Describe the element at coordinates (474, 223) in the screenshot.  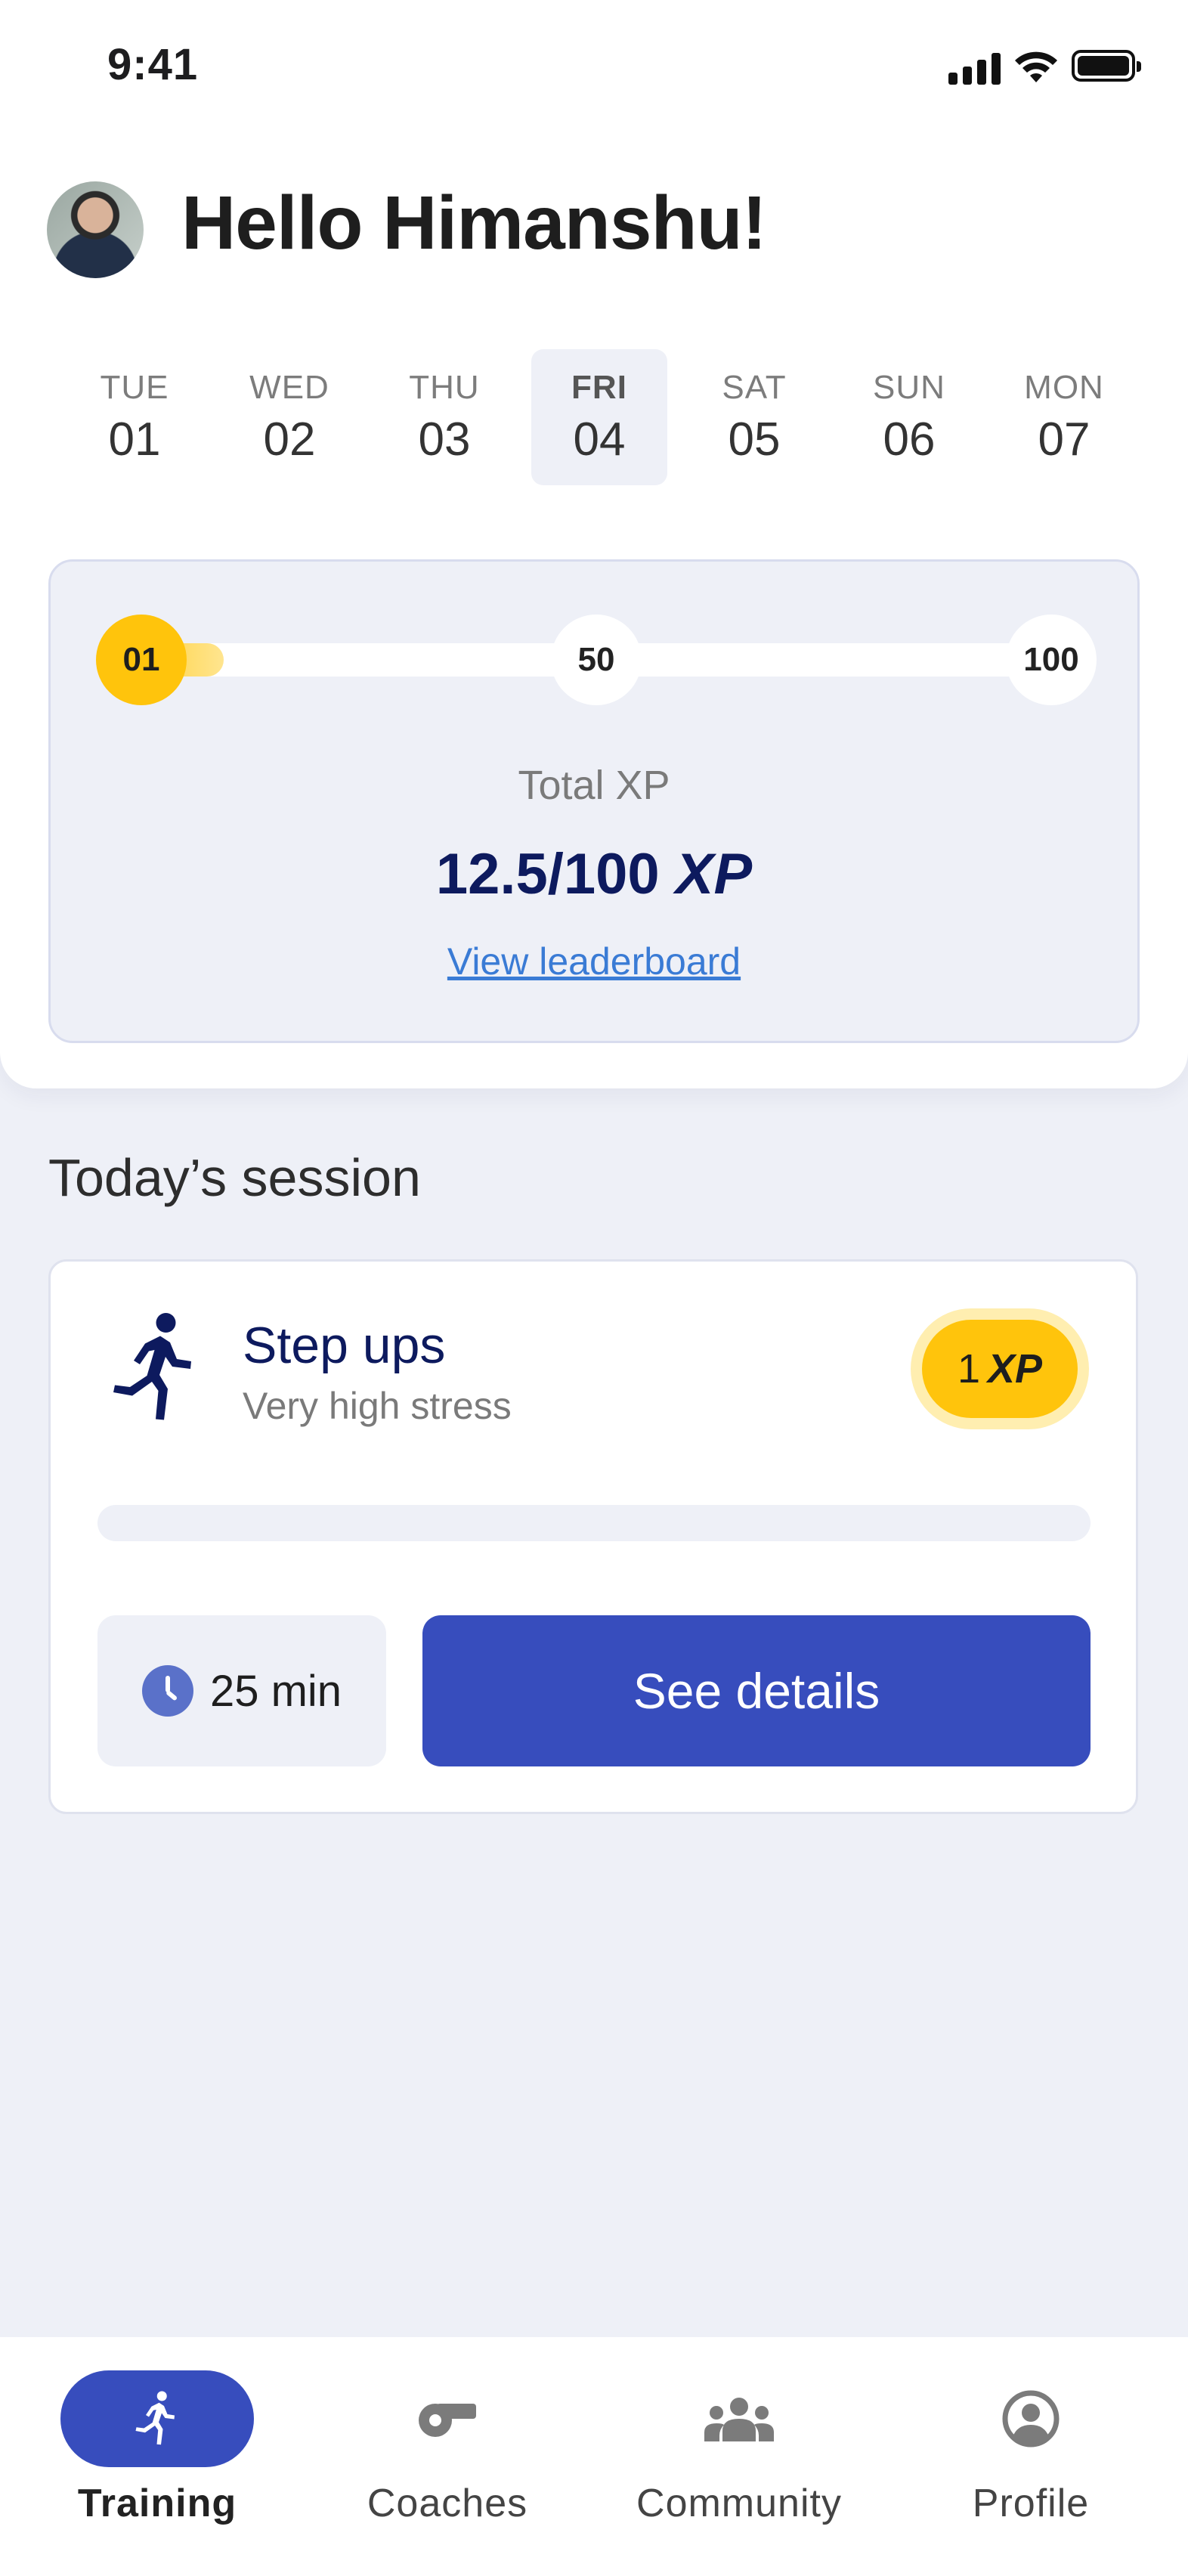
I see `greeting-title: Hello Himanshu!` at that location.